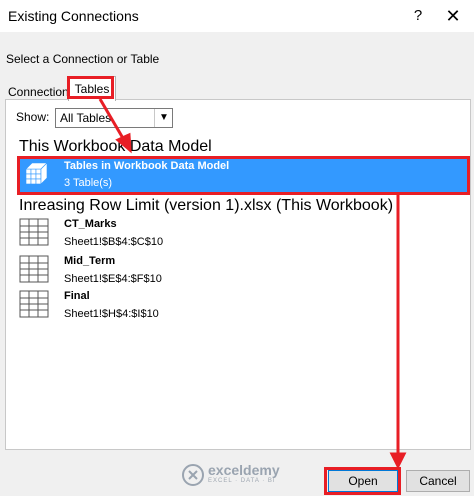 This screenshot has width=474, height=496. I want to click on arrow-row-to-open, so click(398, 332).